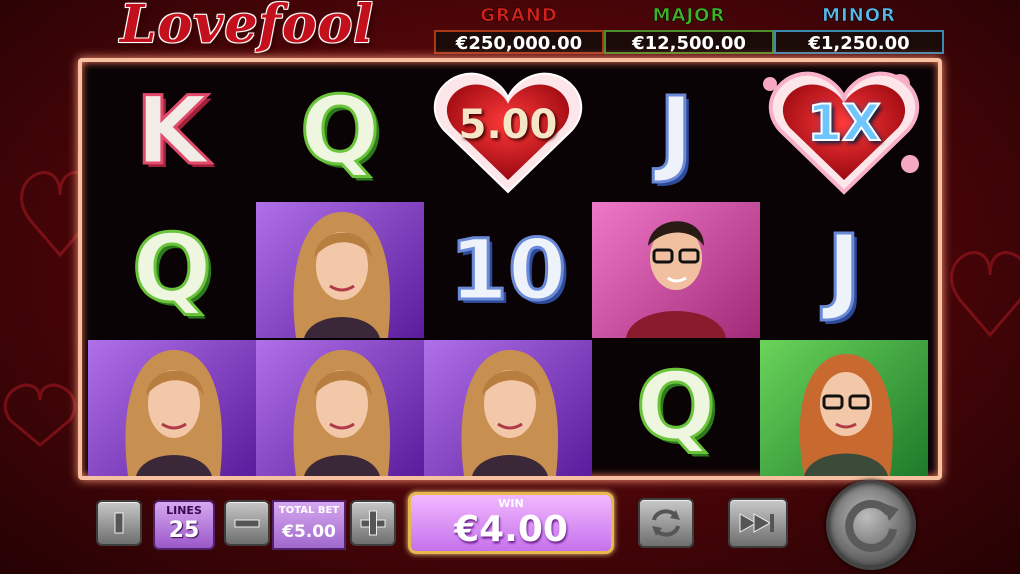  What do you see at coordinates (689, 16) in the screenshot?
I see `jackpot-major-label: MAJOR` at bounding box center [689, 16].